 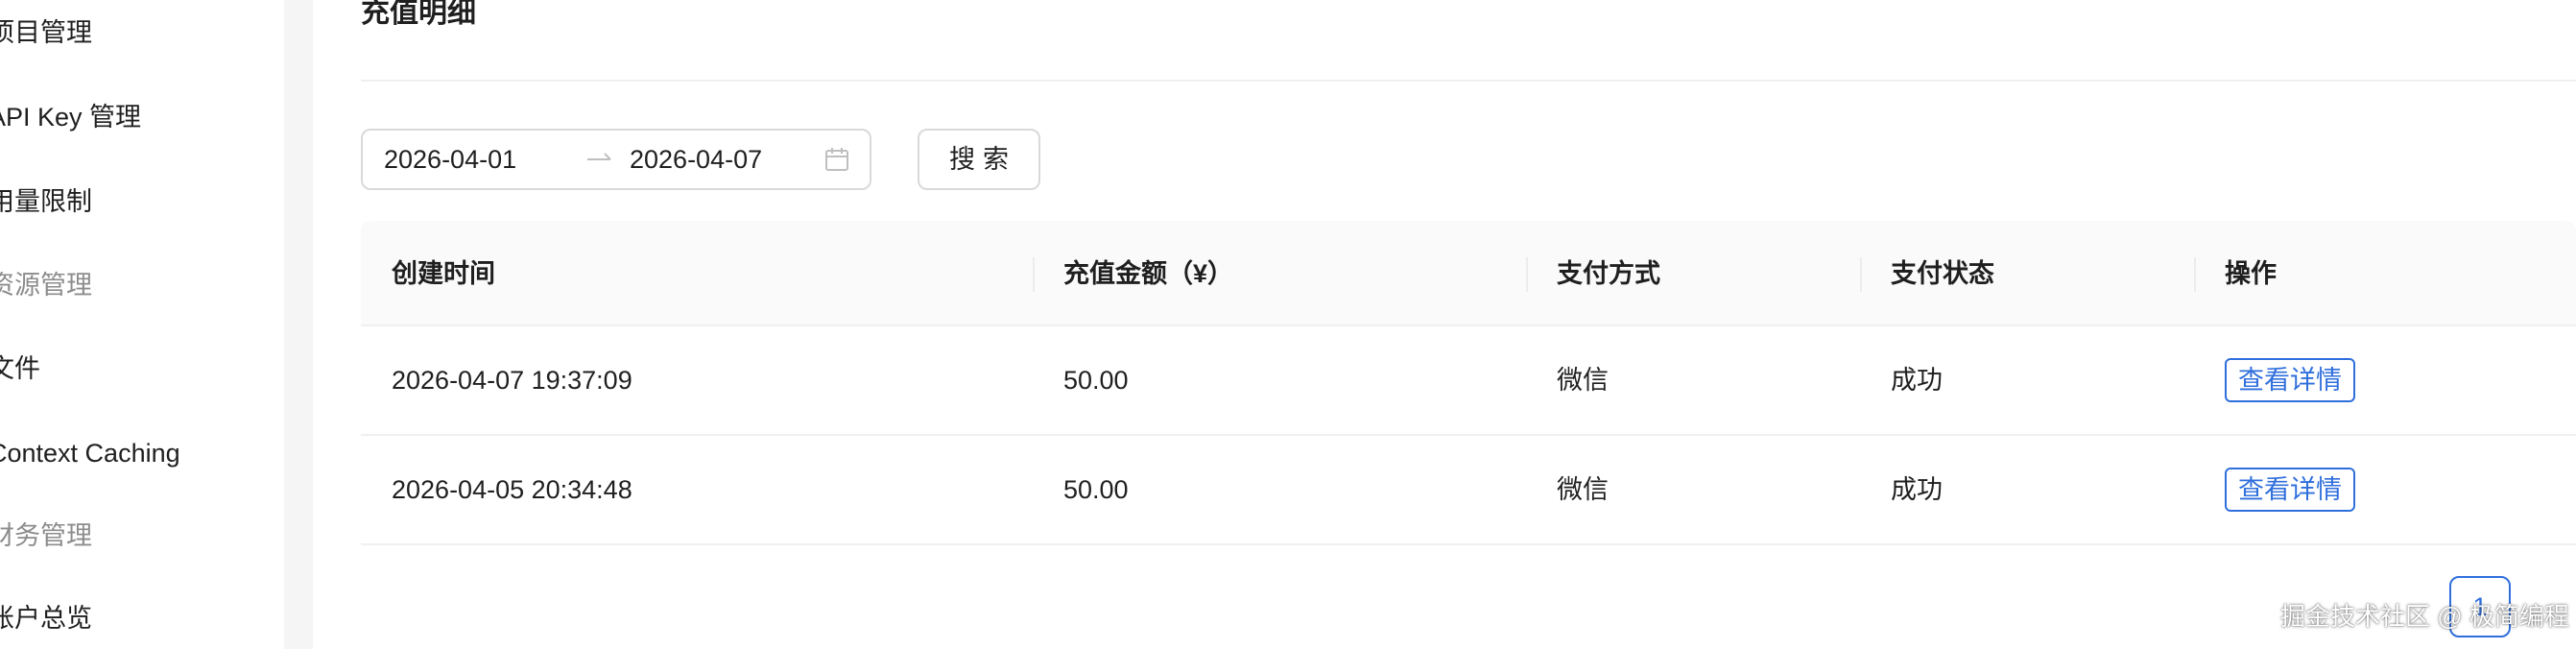 What do you see at coordinates (90, 453) in the screenshot?
I see `sidebar-item-context-caching: Context Caching` at bounding box center [90, 453].